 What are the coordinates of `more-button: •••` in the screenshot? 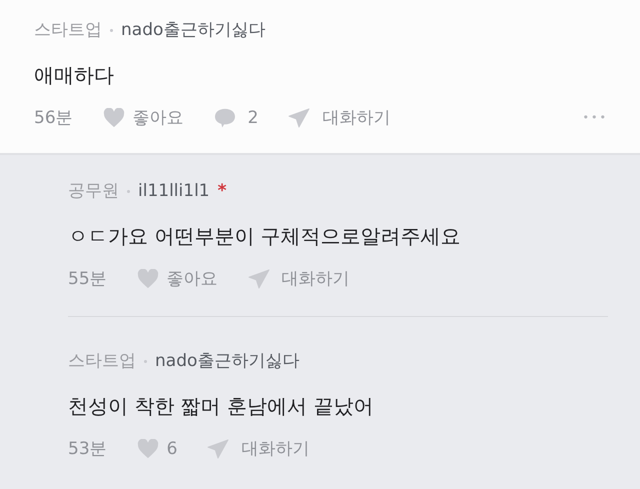 It's located at (595, 118).